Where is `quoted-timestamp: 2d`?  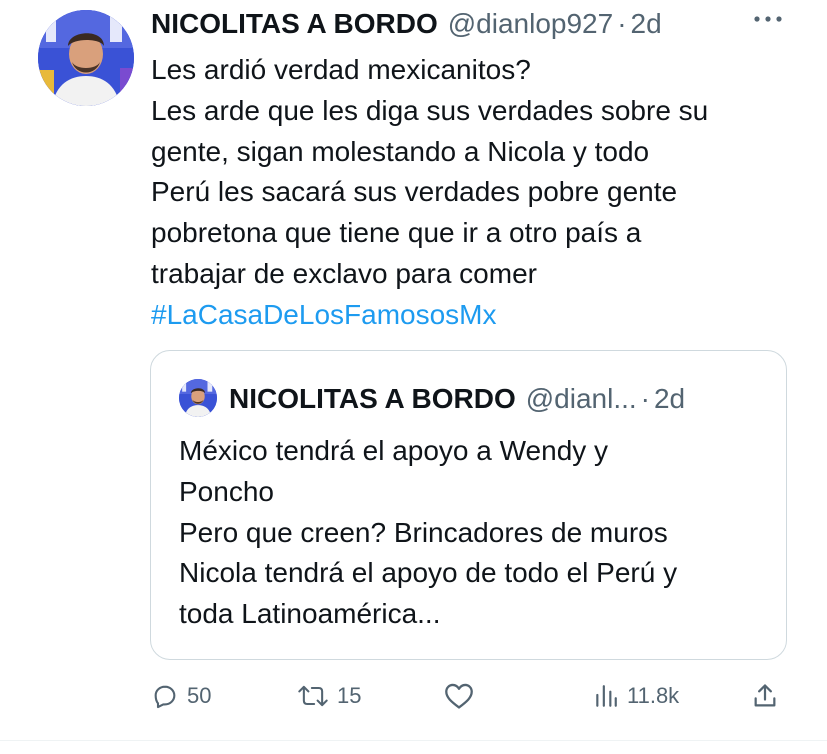
quoted-timestamp: 2d is located at coordinates (669, 399).